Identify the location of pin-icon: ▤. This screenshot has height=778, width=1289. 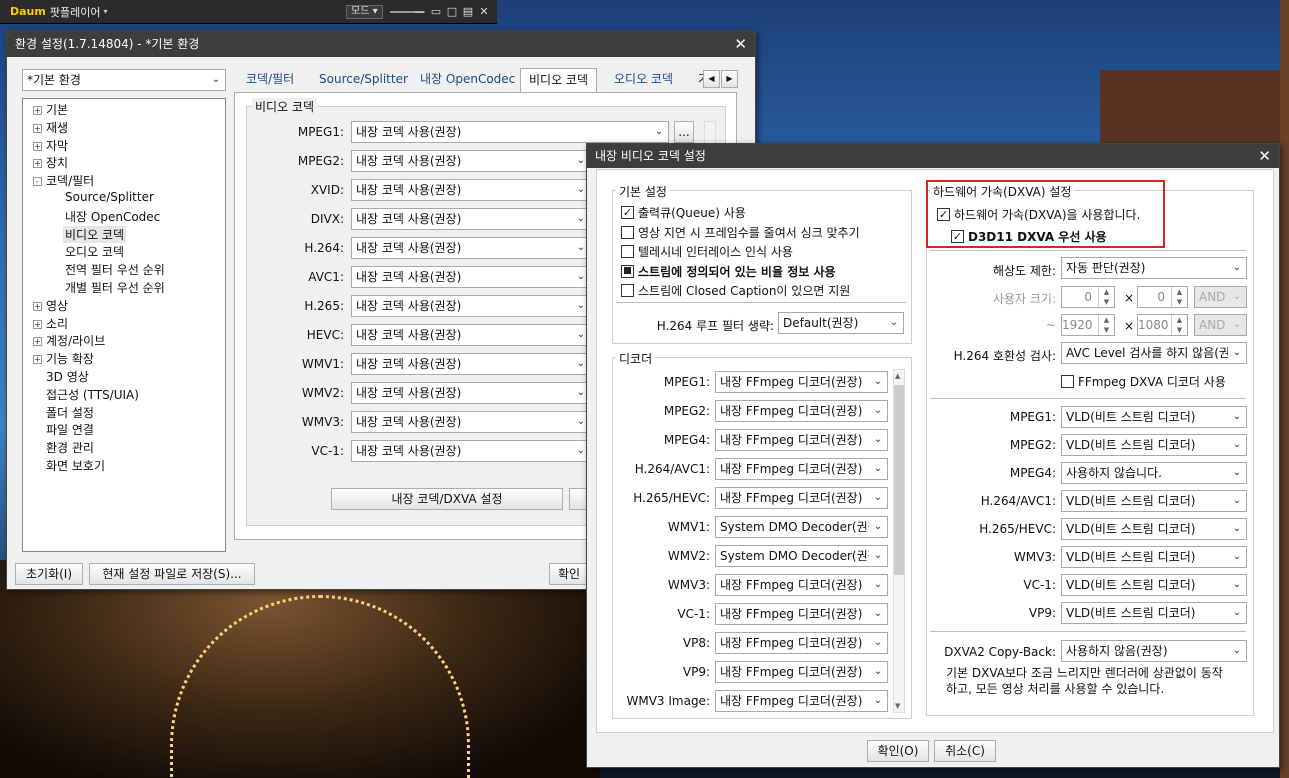
(468, 11).